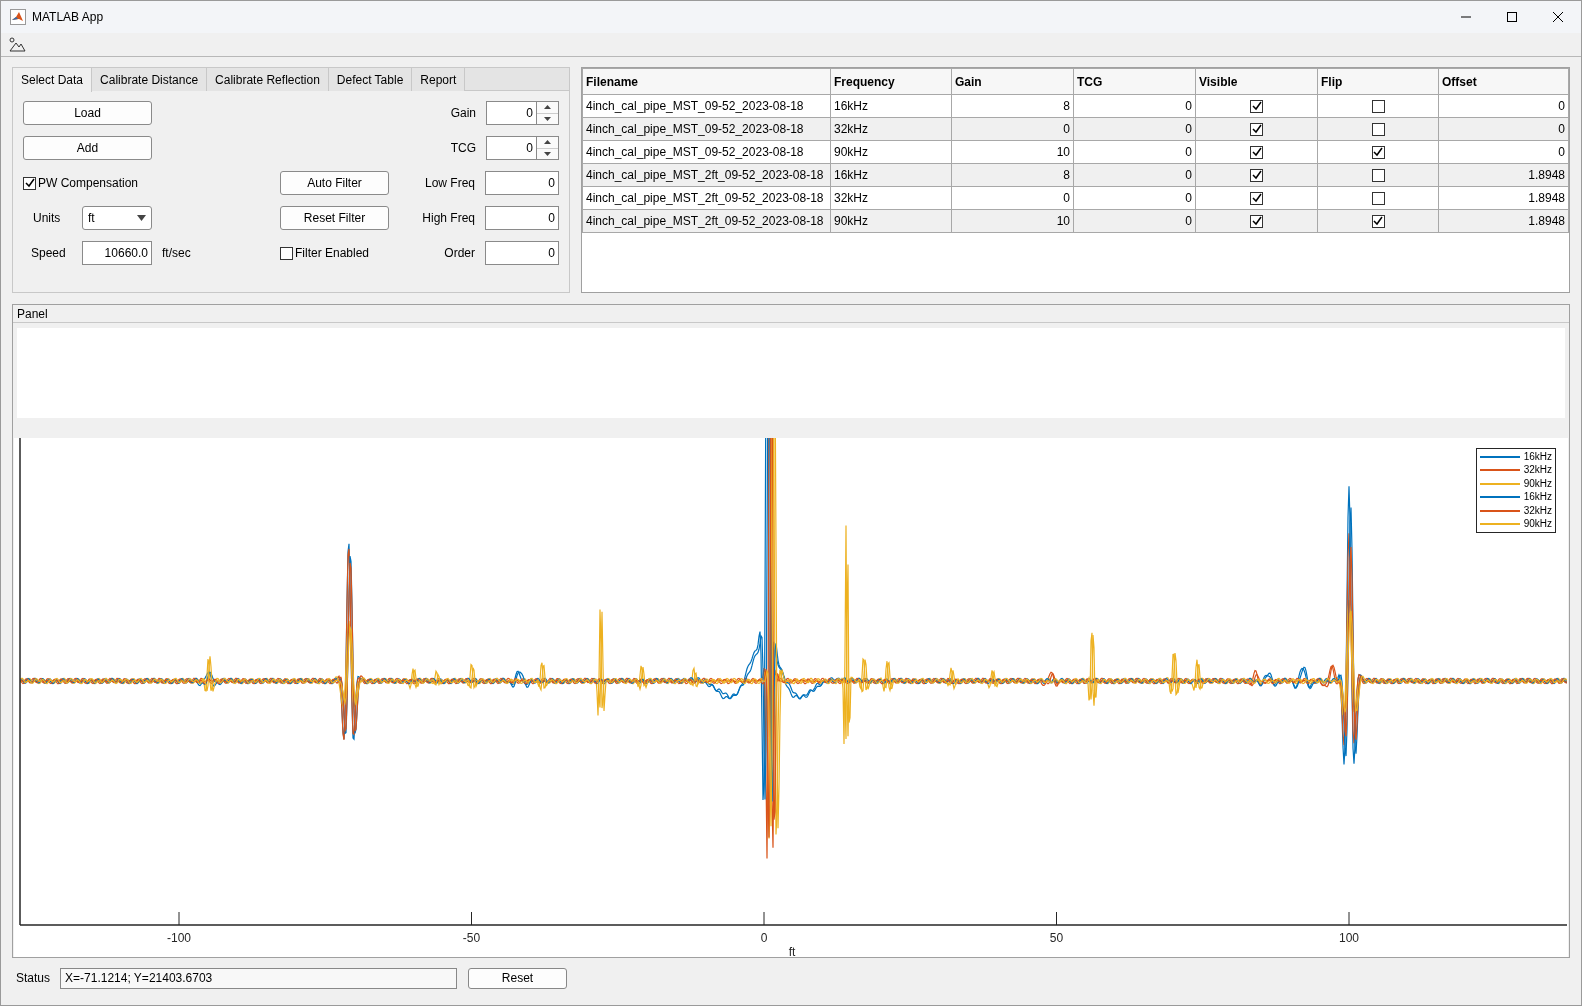 This screenshot has height=1006, width=1582. Describe the element at coordinates (448, 218) in the screenshot. I see `field-label: High Freq` at that location.